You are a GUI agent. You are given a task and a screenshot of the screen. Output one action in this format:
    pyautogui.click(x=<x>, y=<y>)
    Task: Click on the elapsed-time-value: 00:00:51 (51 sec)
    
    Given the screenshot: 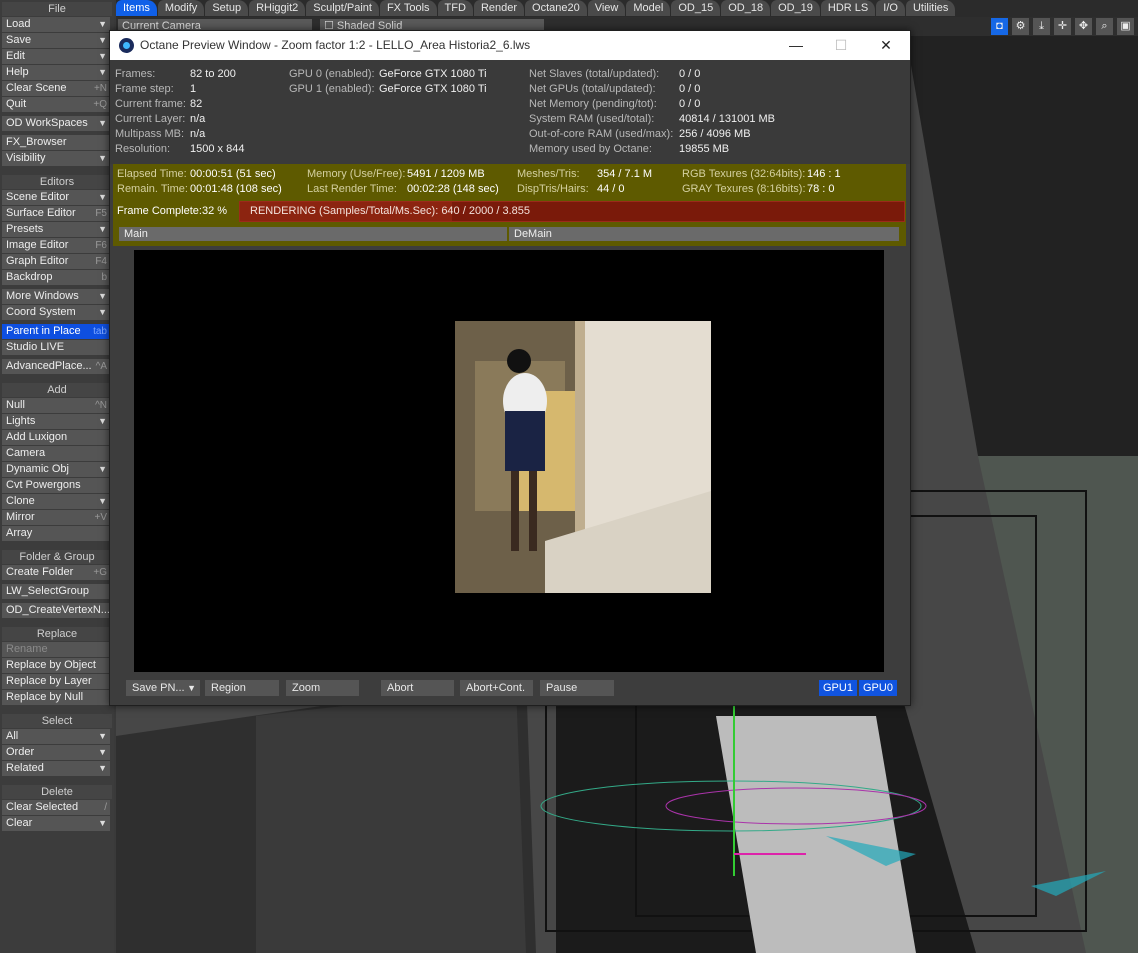 What is the action you would take?
    pyautogui.click(x=233, y=174)
    